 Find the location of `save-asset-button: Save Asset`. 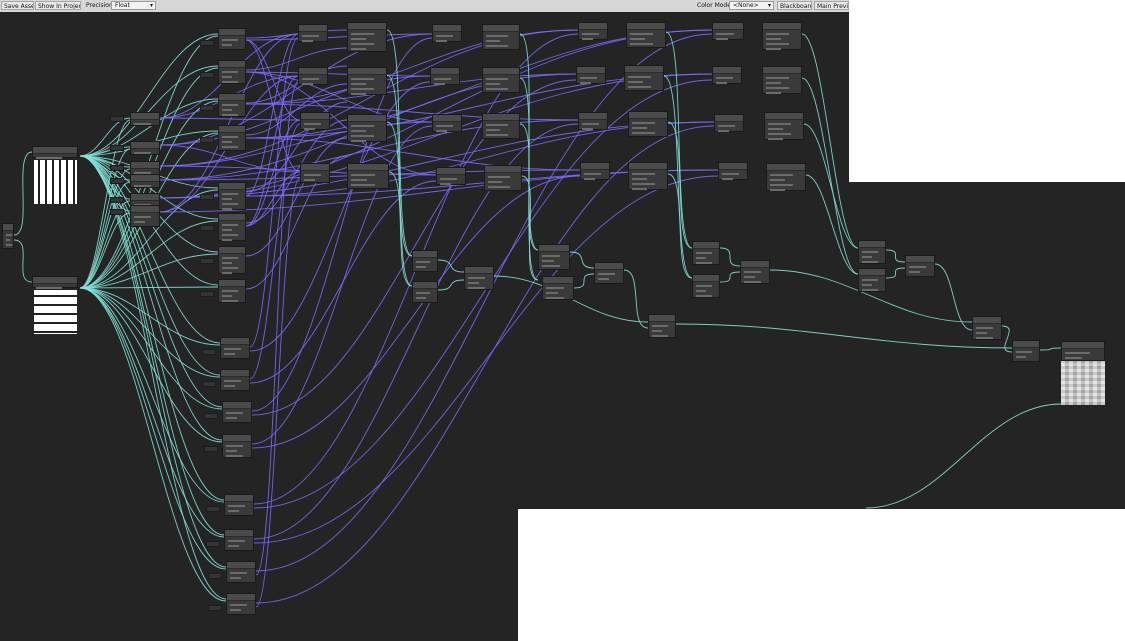

save-asset-button: Save Asset is located at coordinates (17, 5).